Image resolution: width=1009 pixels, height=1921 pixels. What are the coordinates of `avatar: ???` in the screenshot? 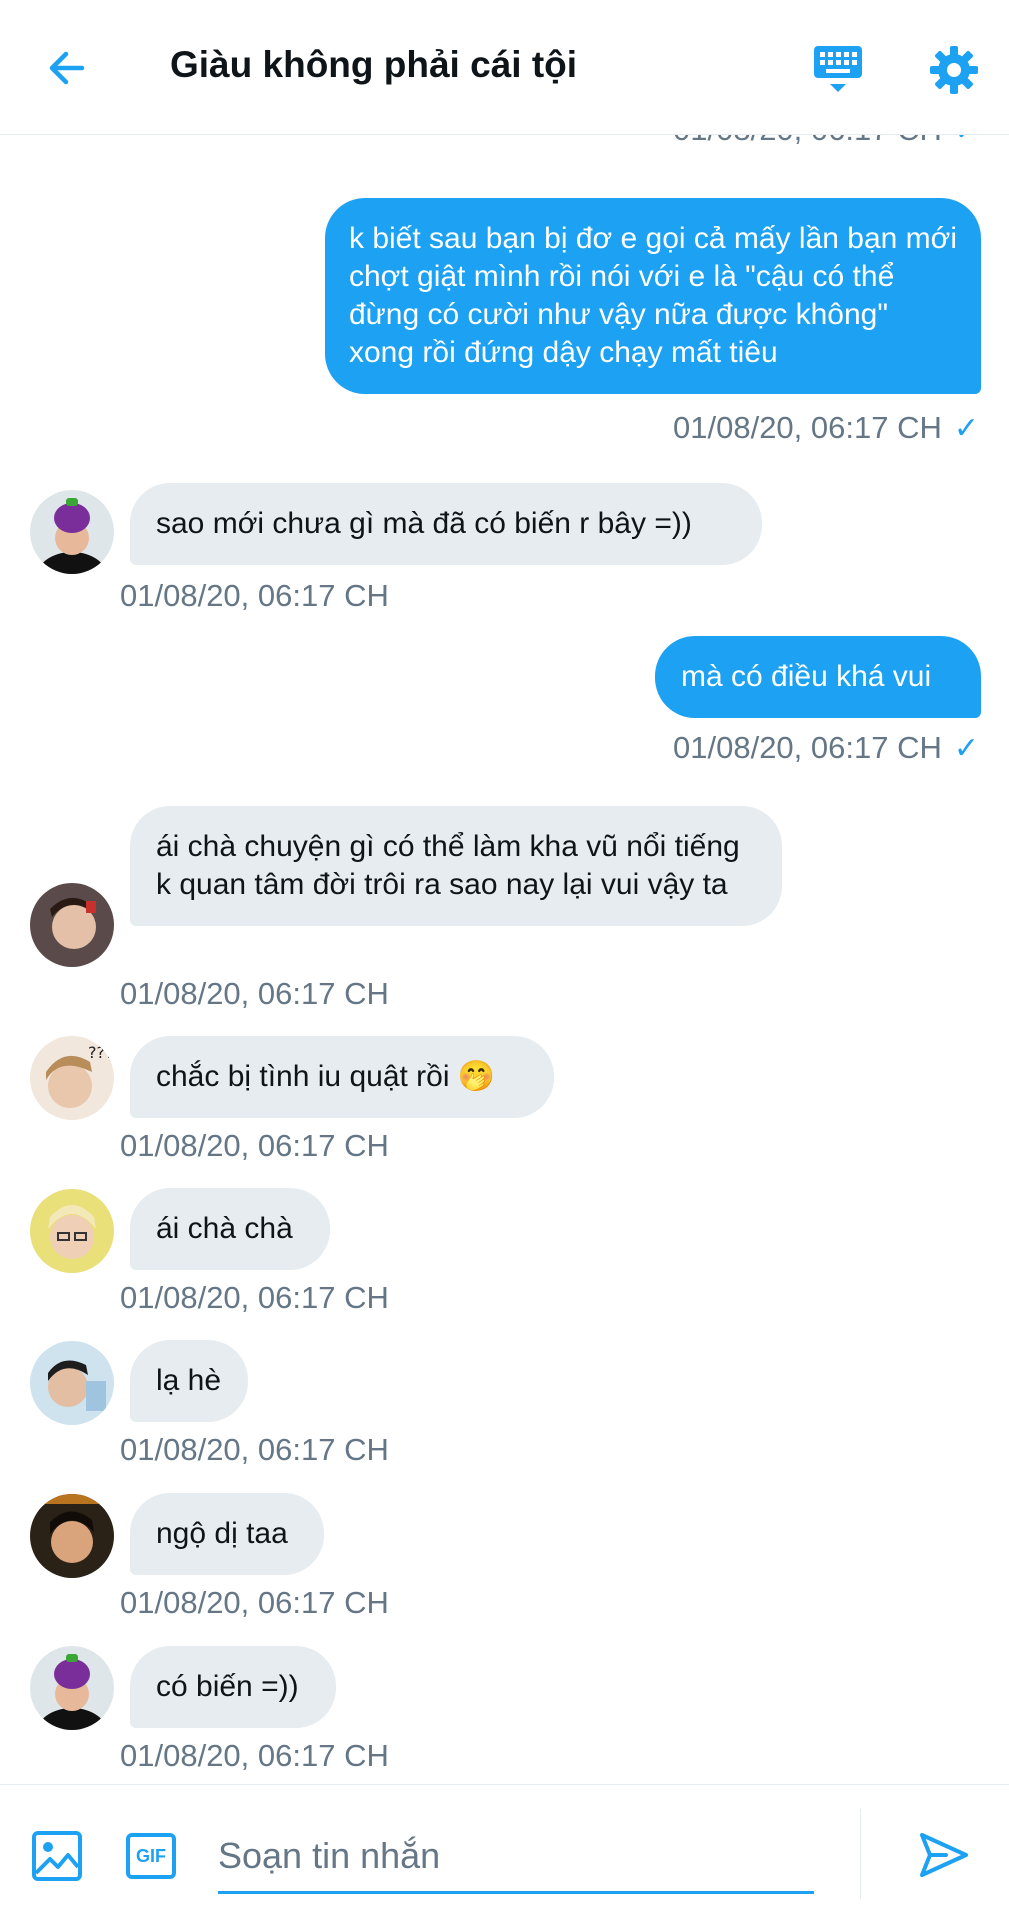 It's located at (72, 1078).